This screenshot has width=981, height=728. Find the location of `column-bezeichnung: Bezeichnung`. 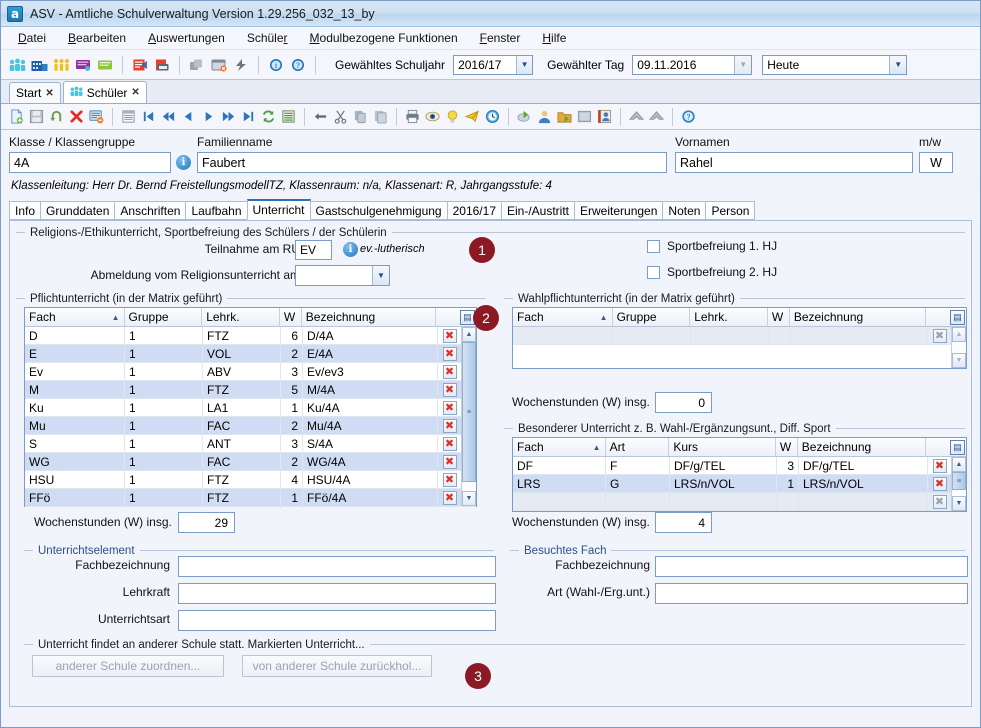

column-bezeichnung: Bezeichnung is located at coordinates (369, 317).